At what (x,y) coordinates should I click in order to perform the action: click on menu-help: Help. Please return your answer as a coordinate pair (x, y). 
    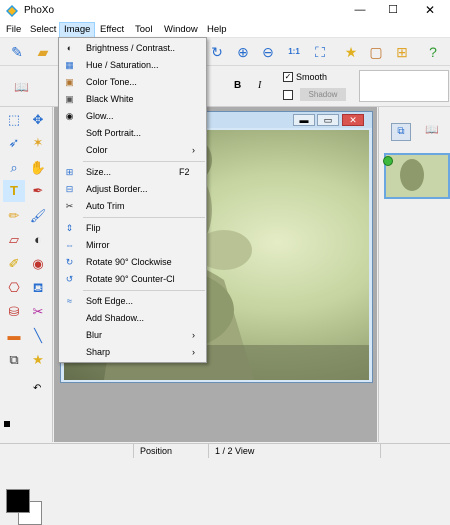
    Looking at the image, I should click on (217, 30).